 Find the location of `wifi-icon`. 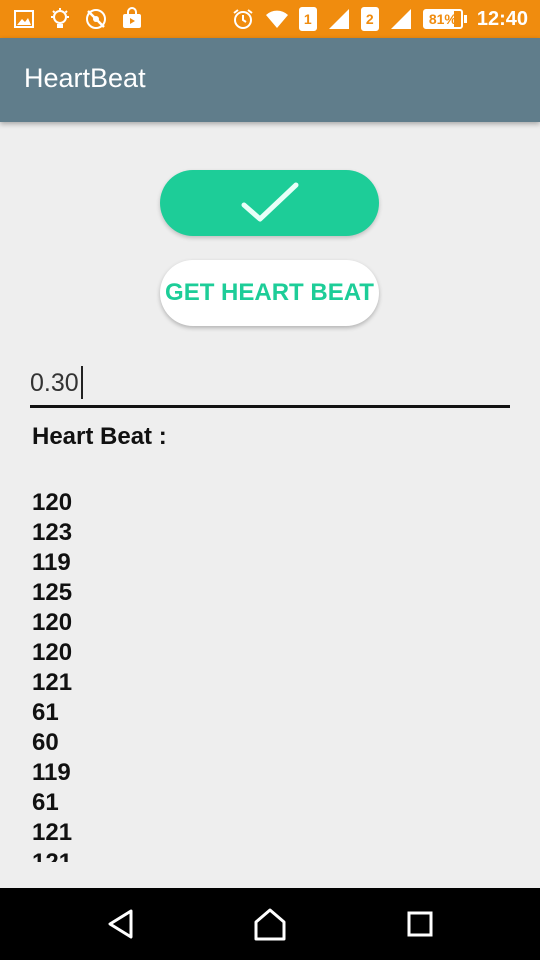

wifi-icon is located at coordinates (277, 19).